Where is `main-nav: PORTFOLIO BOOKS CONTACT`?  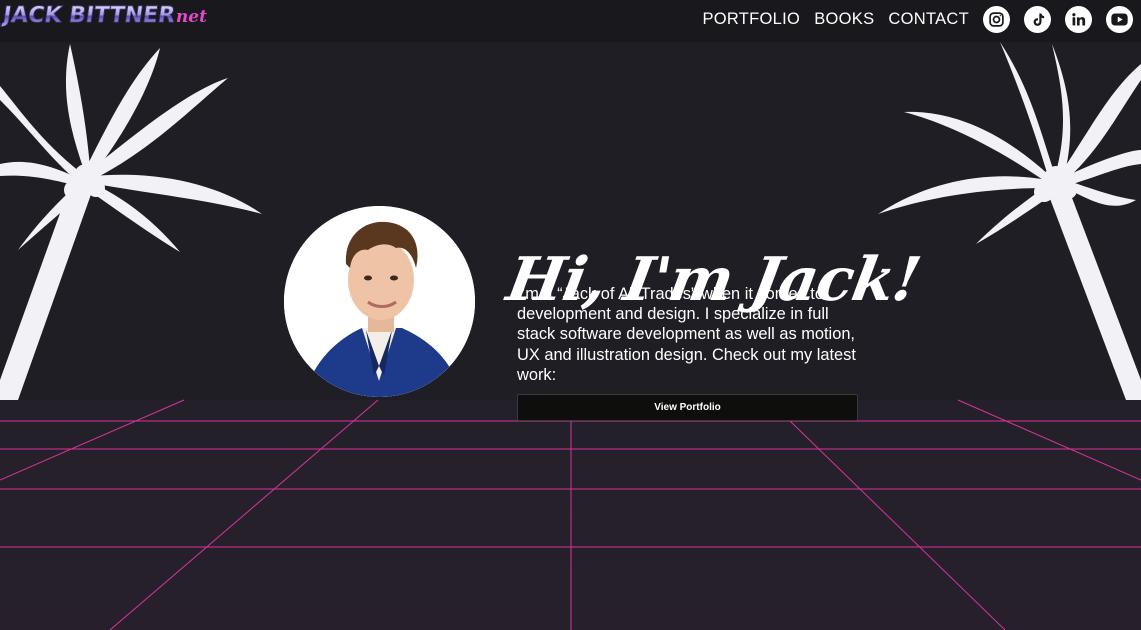
main-nav: PORTFOLIO BOOKS CONTACT is located at coordinates (921, 19).